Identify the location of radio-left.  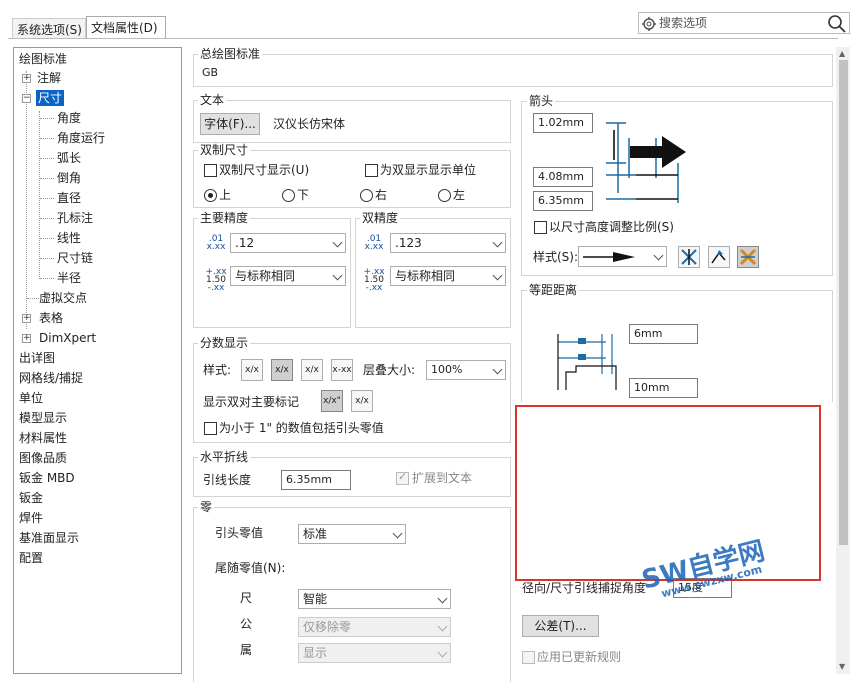
(444, 195).